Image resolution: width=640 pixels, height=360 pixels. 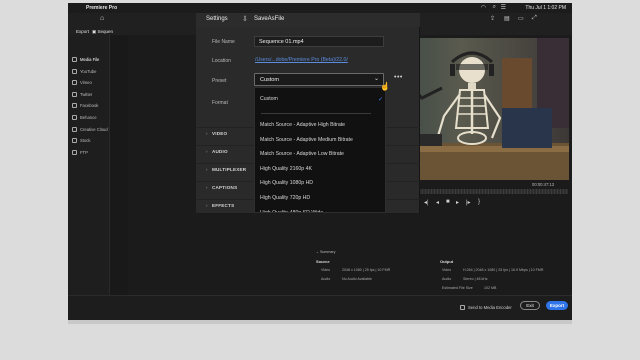 What do you see at coordinates (494, 7) in the screenshot?
I see `search-icon: ⌕` at bounding box center [494, 7].